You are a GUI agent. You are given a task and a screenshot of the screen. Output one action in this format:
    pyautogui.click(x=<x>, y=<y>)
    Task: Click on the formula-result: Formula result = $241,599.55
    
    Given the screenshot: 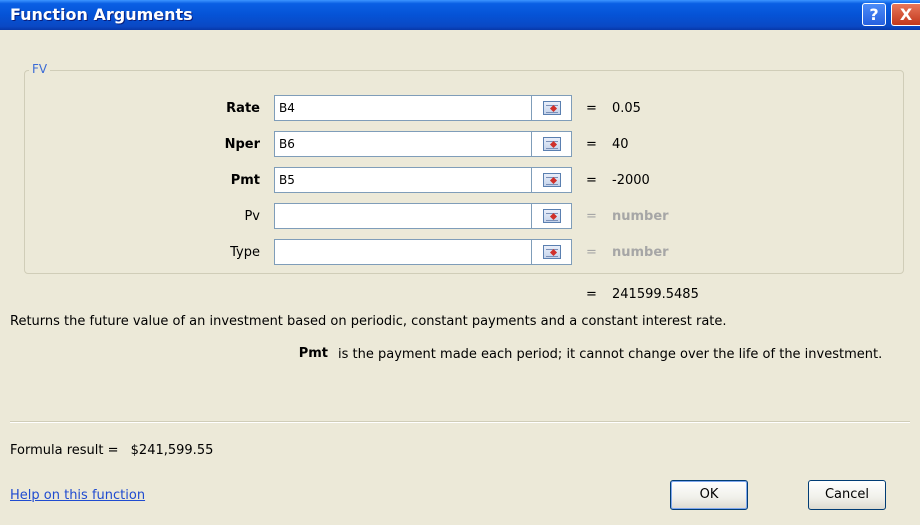 What is the action you would take?
    pyautogui.click(x=111, y=450)
    